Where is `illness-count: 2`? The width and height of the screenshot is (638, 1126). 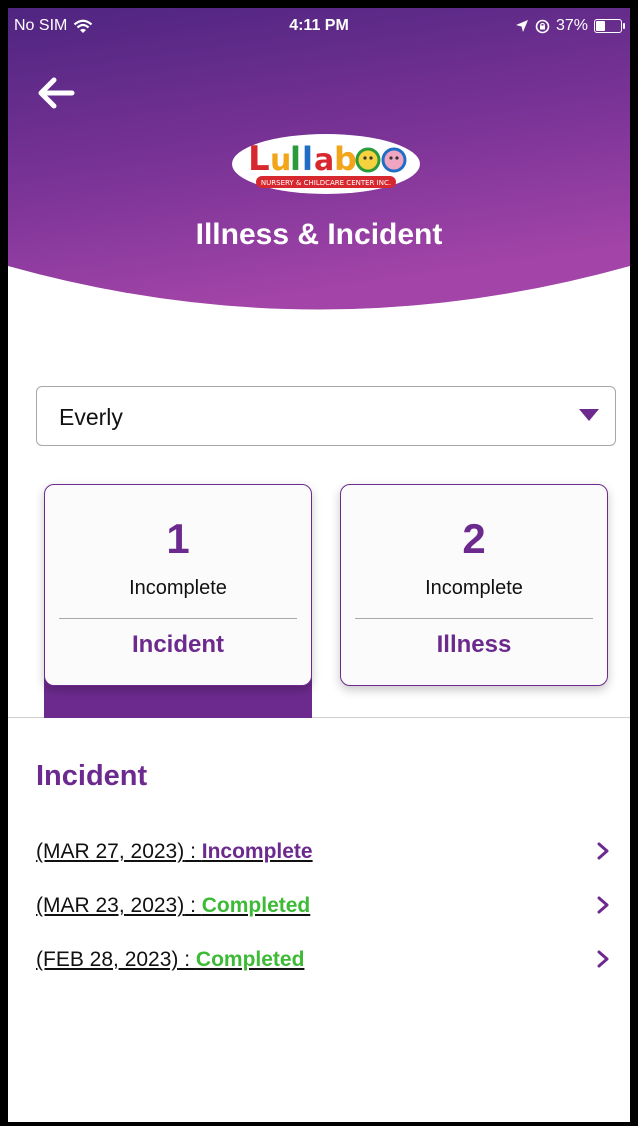 illness-count: 2 is located at coordinates (474, 538).